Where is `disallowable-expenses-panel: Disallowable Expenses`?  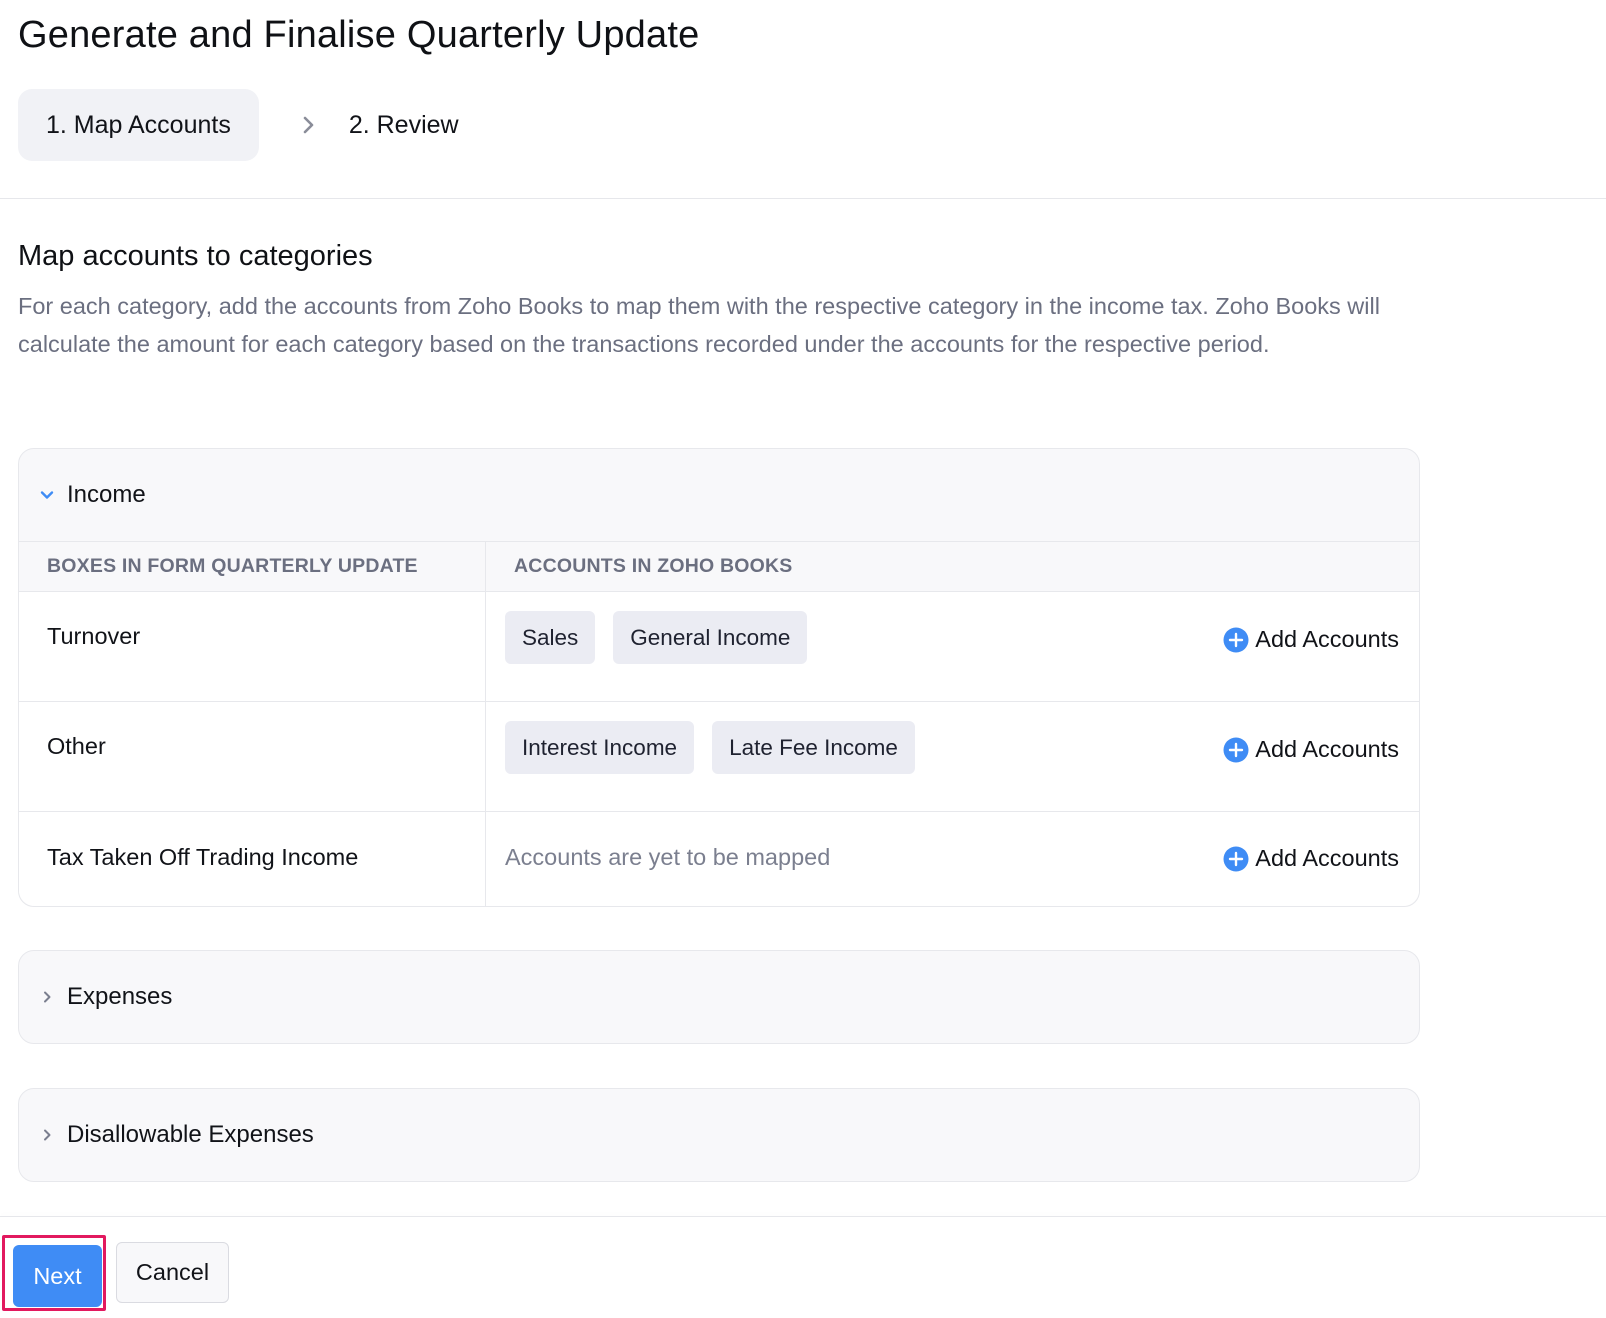
disallowable-expenses-panel: Disallowable Expenses is located at coordinates (719, 1135).